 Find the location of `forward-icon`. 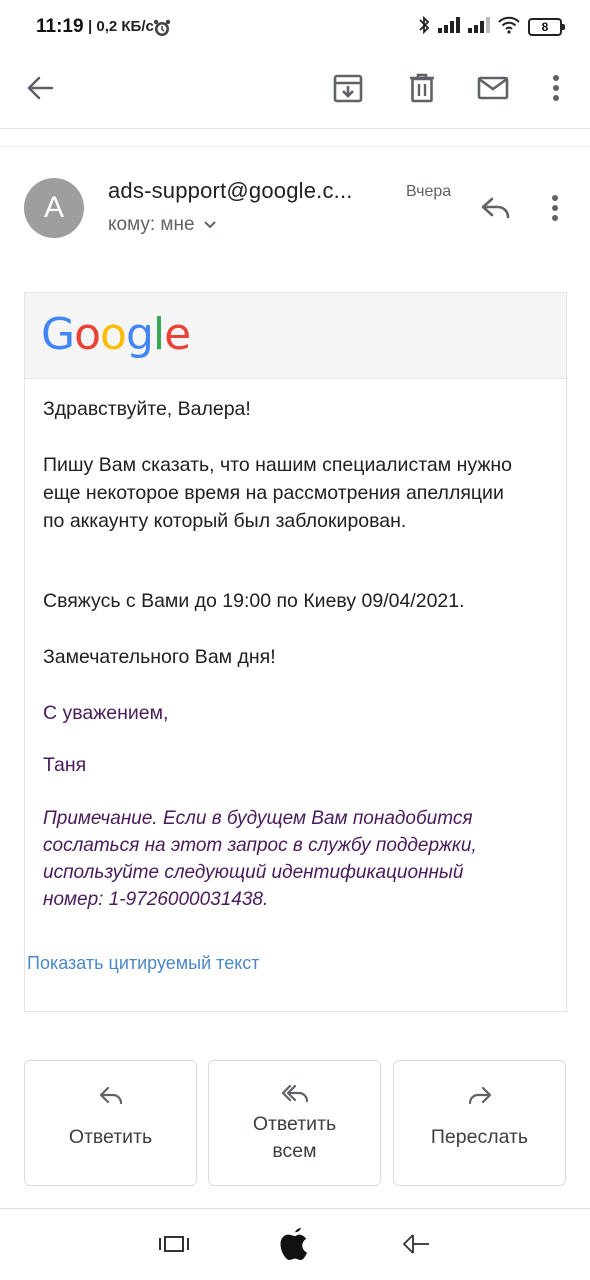

forward-icon is located at coordinates (479, 1096).